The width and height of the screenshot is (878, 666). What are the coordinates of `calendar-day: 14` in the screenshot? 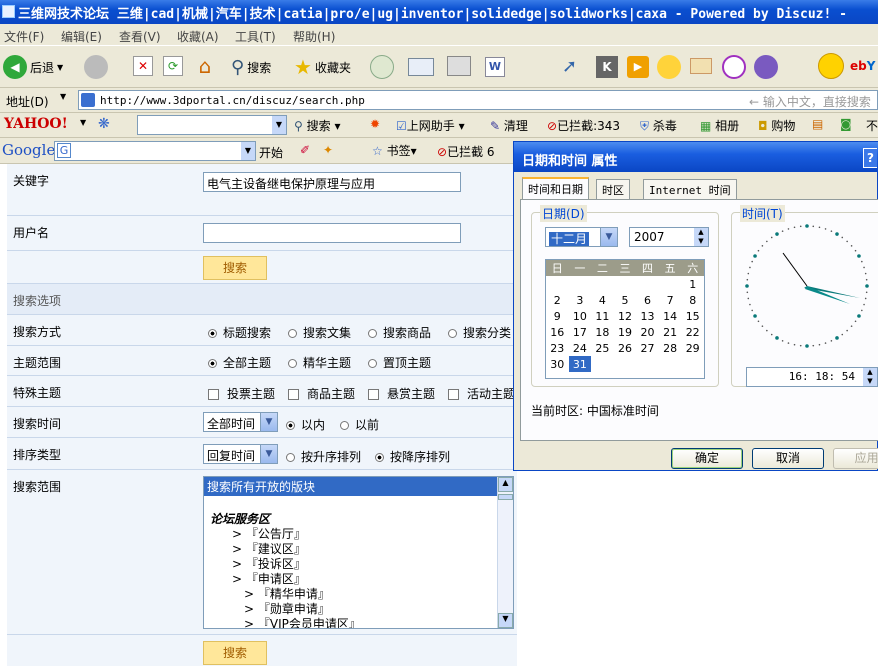 It's located at (670, 316).